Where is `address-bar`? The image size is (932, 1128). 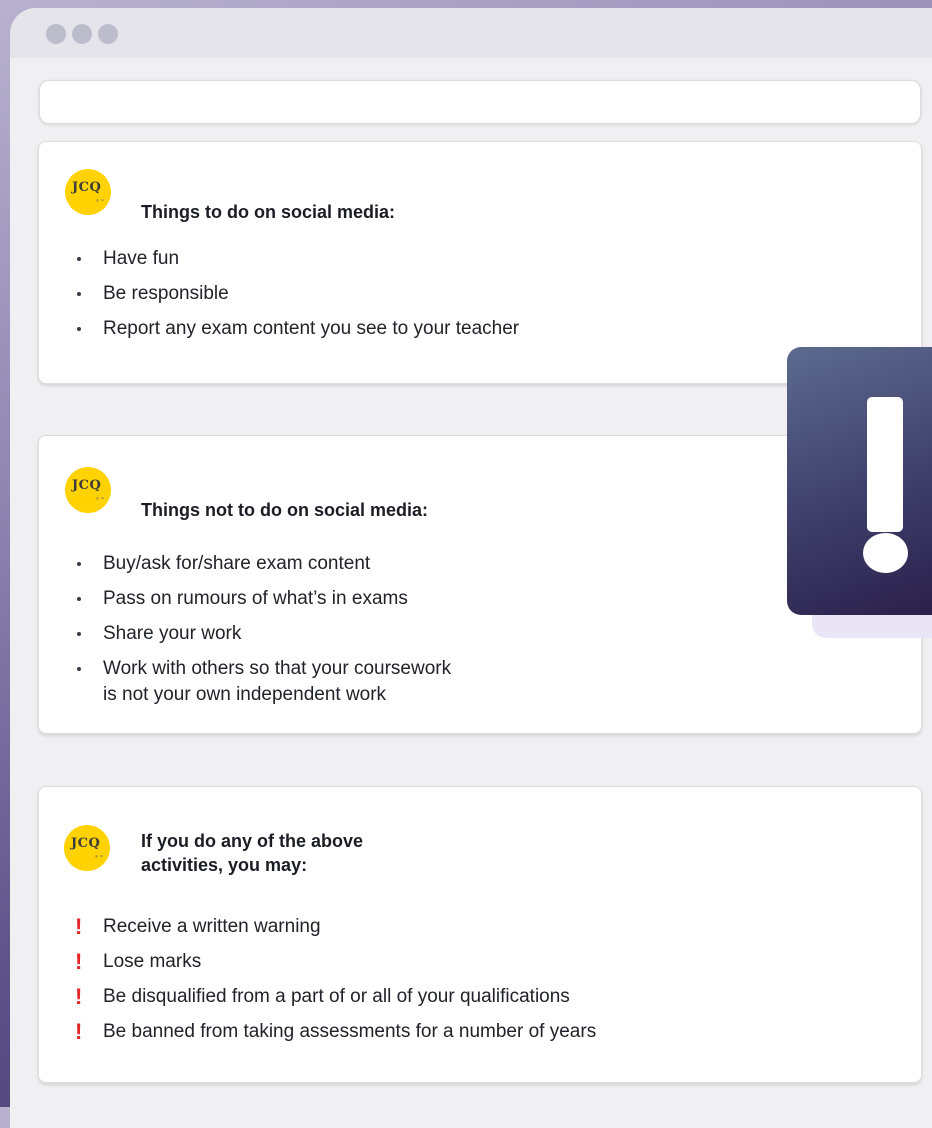 address-bar is located at coordinates (480, 102).